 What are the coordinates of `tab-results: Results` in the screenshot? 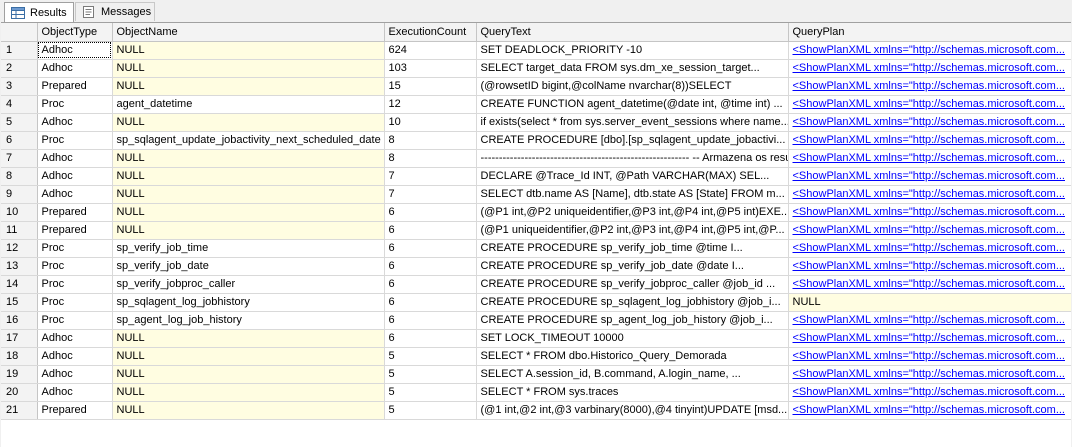 It's located at (39, 12).